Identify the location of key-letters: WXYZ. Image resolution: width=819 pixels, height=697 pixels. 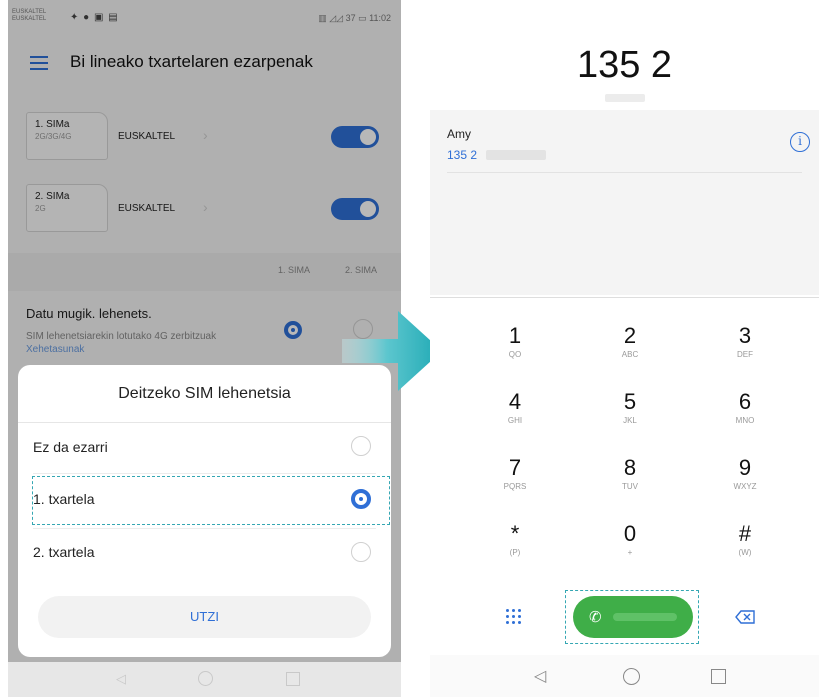
(745, 486).